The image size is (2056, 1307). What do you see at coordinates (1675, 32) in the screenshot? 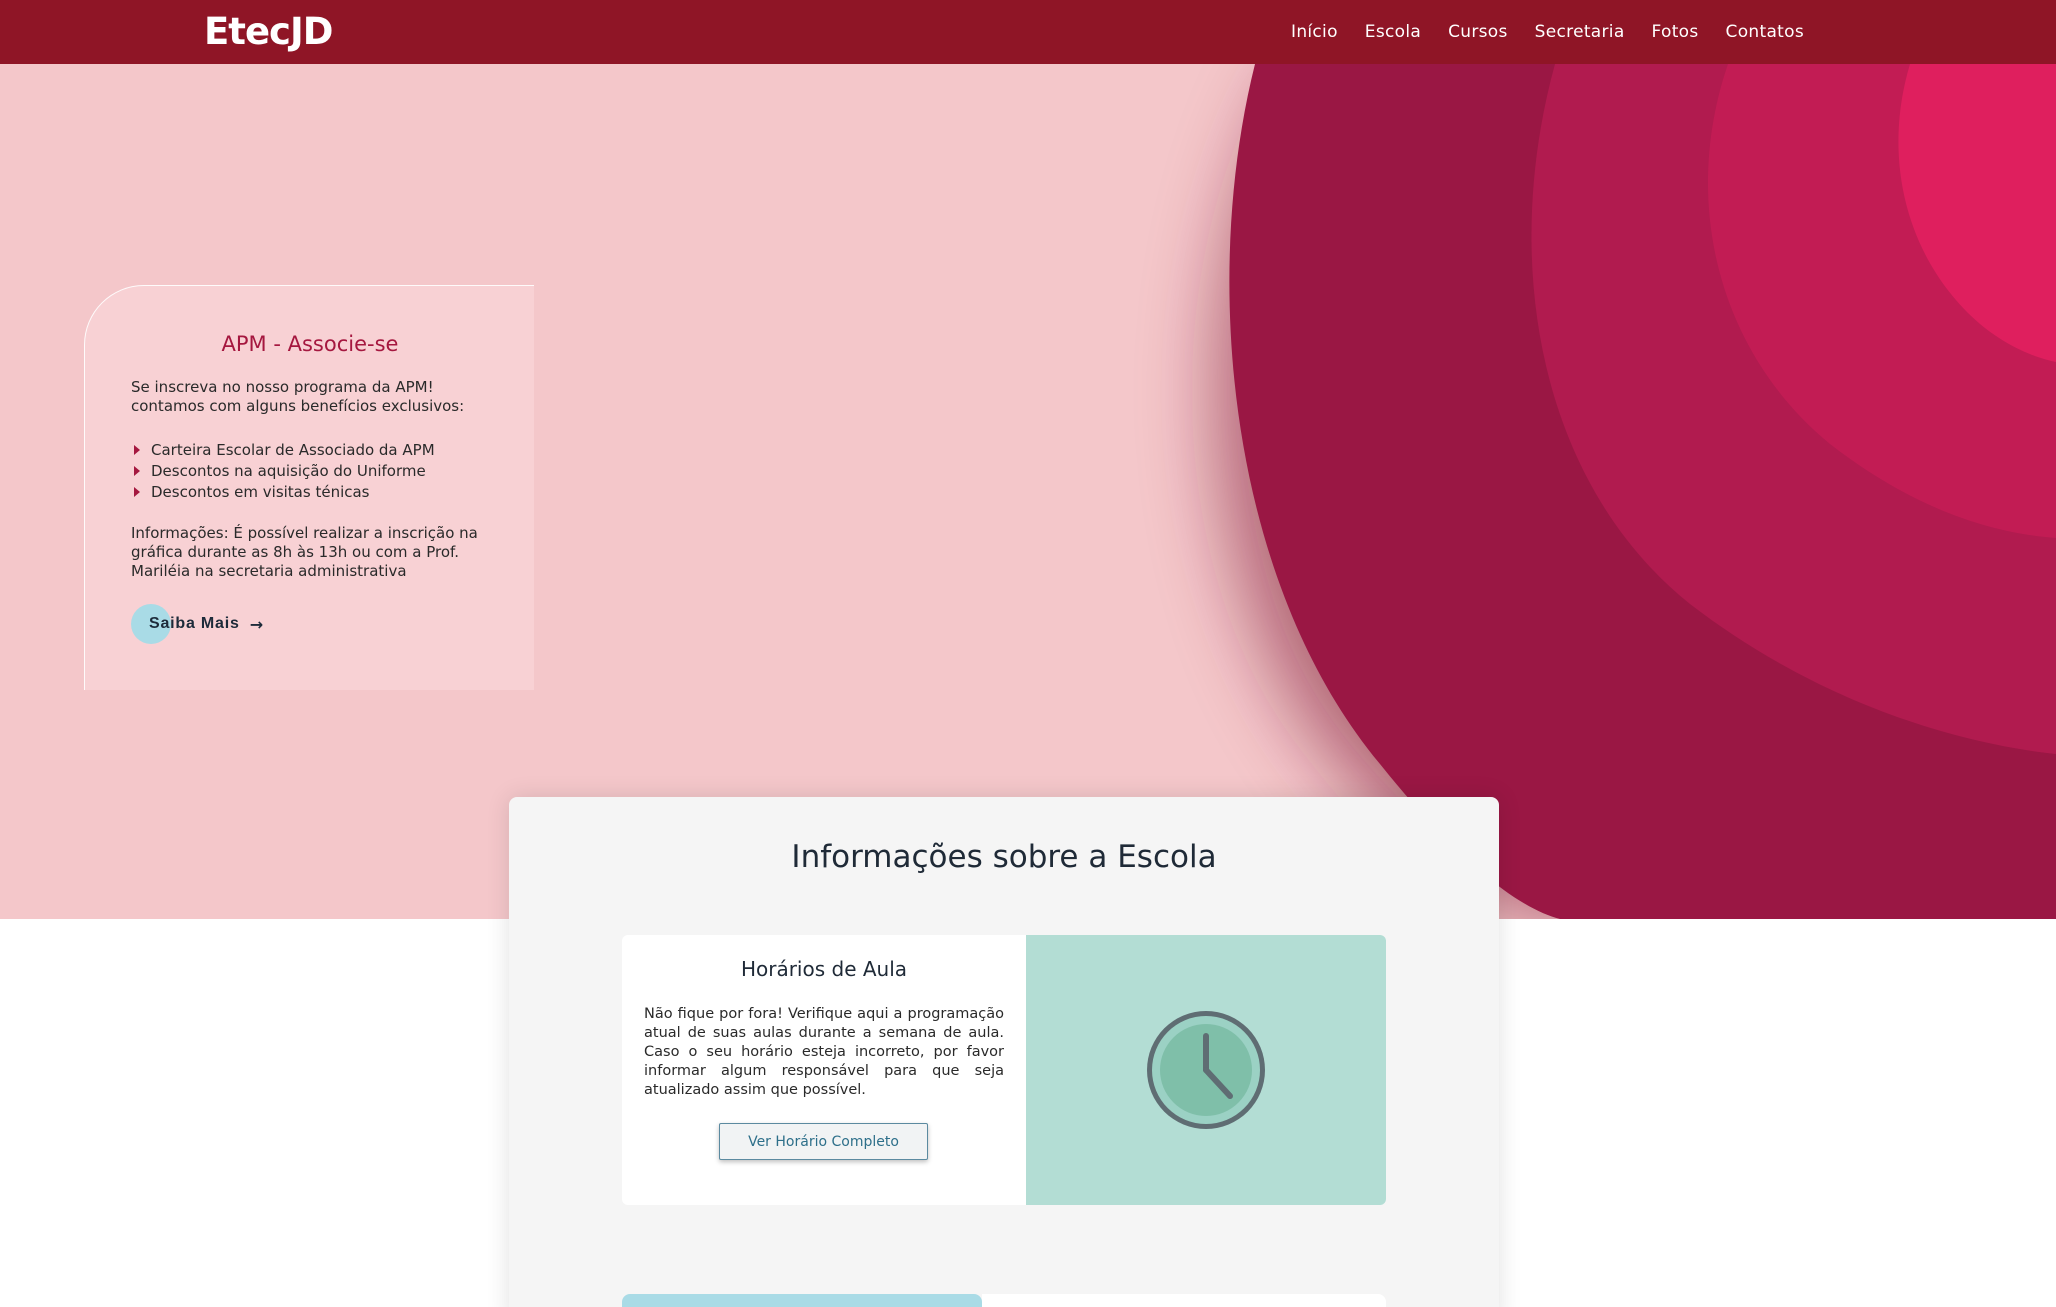
I see `nav-link-fotos: Fotos` at bounding box center [1675, 32].